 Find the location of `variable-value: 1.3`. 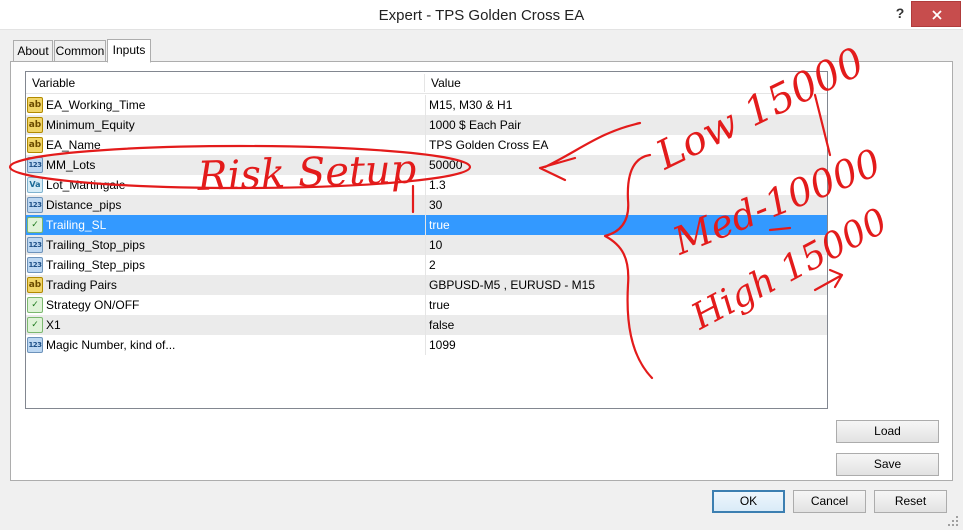

variable-value: 1.3 is located at coordinates (625, 185).